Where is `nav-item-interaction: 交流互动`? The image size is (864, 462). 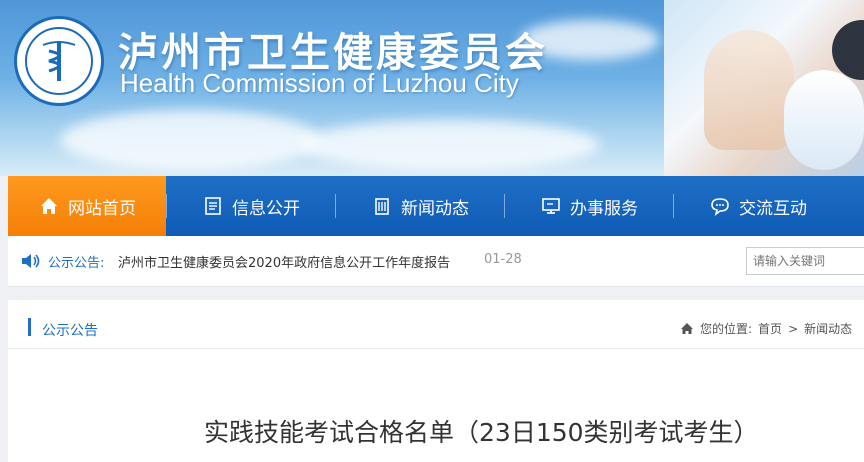 nav-item-interaction: 交流互动 is located at coordinates (758, 206).